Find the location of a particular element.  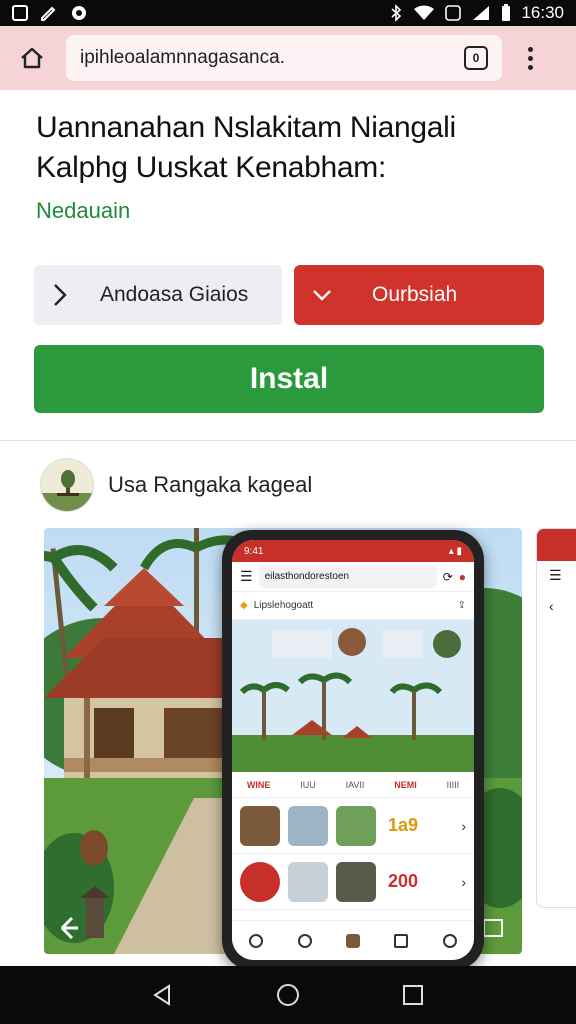

phone-status-icons: ▴ ▮ is located at coordinates (455, 551).